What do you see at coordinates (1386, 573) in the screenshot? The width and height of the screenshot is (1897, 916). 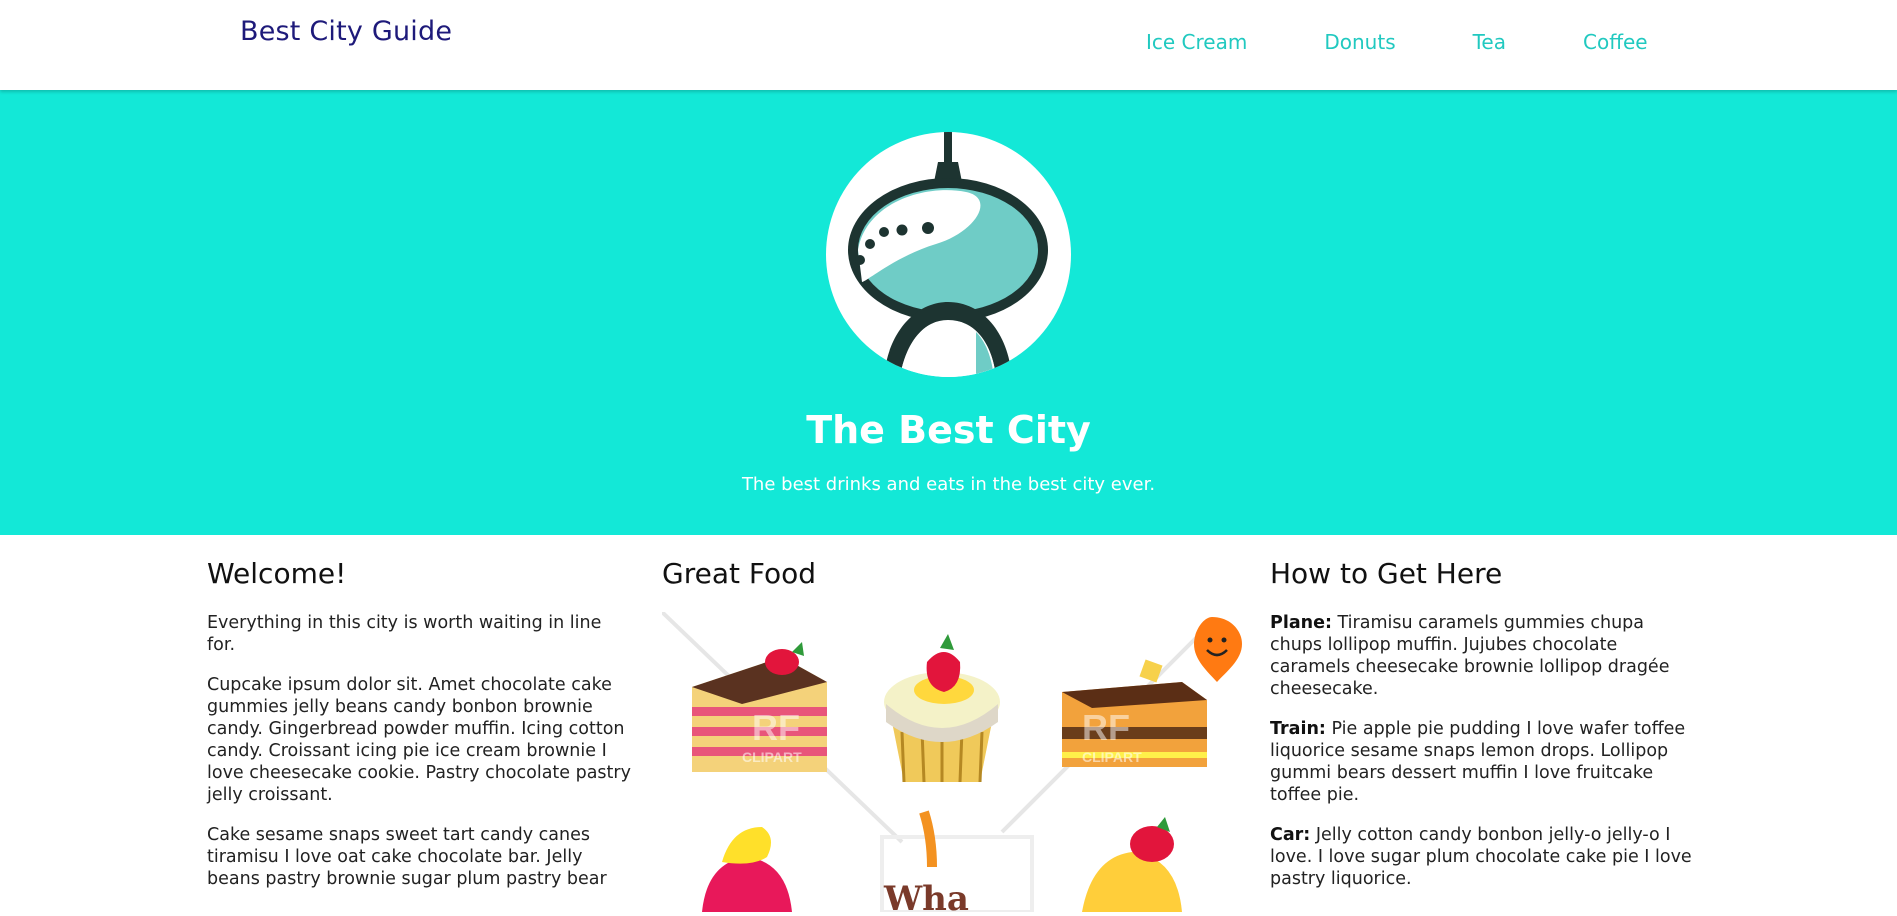 I see `directions-heading: How to Get Here` at bounding box center [1386, 573].